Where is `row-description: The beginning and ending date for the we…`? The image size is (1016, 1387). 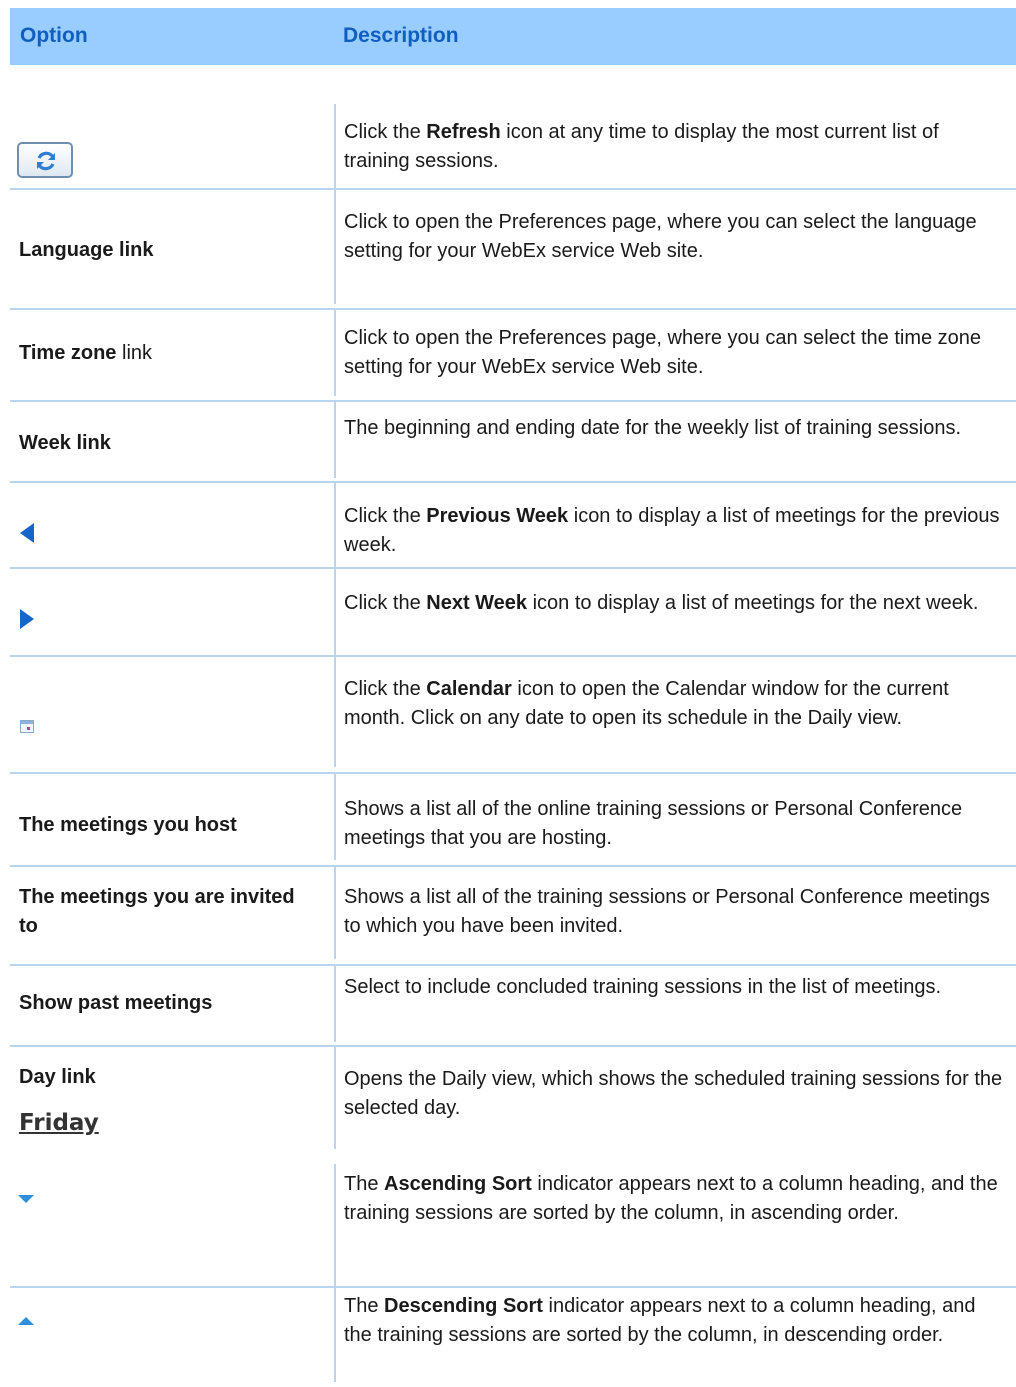 row-description: The beginning and ending date for the we… is located at coordinates (653, 428).